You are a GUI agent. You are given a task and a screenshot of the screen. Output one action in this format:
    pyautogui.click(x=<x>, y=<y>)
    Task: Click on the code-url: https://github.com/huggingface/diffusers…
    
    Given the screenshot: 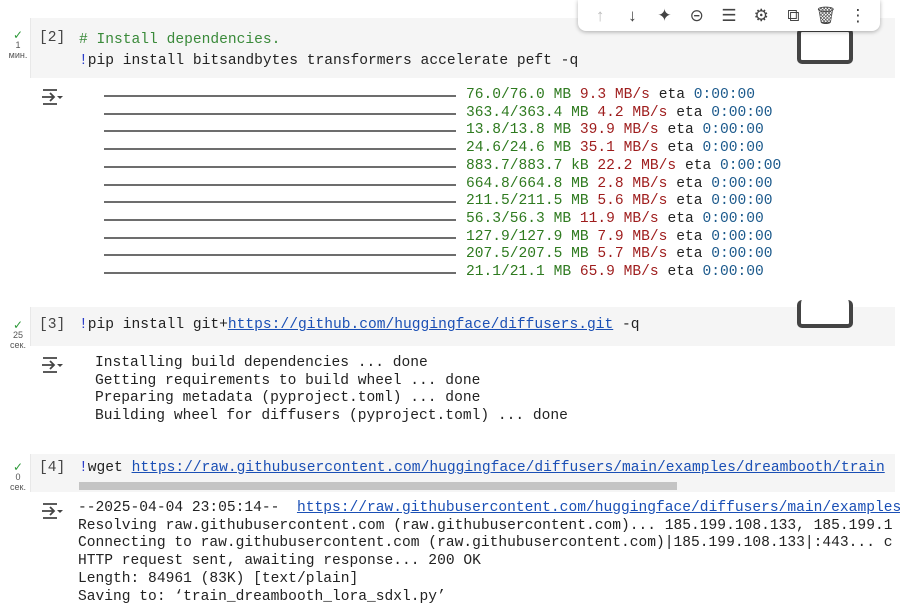 What is the action you would take?
    pyautogui.click(x=420, y=325)
    